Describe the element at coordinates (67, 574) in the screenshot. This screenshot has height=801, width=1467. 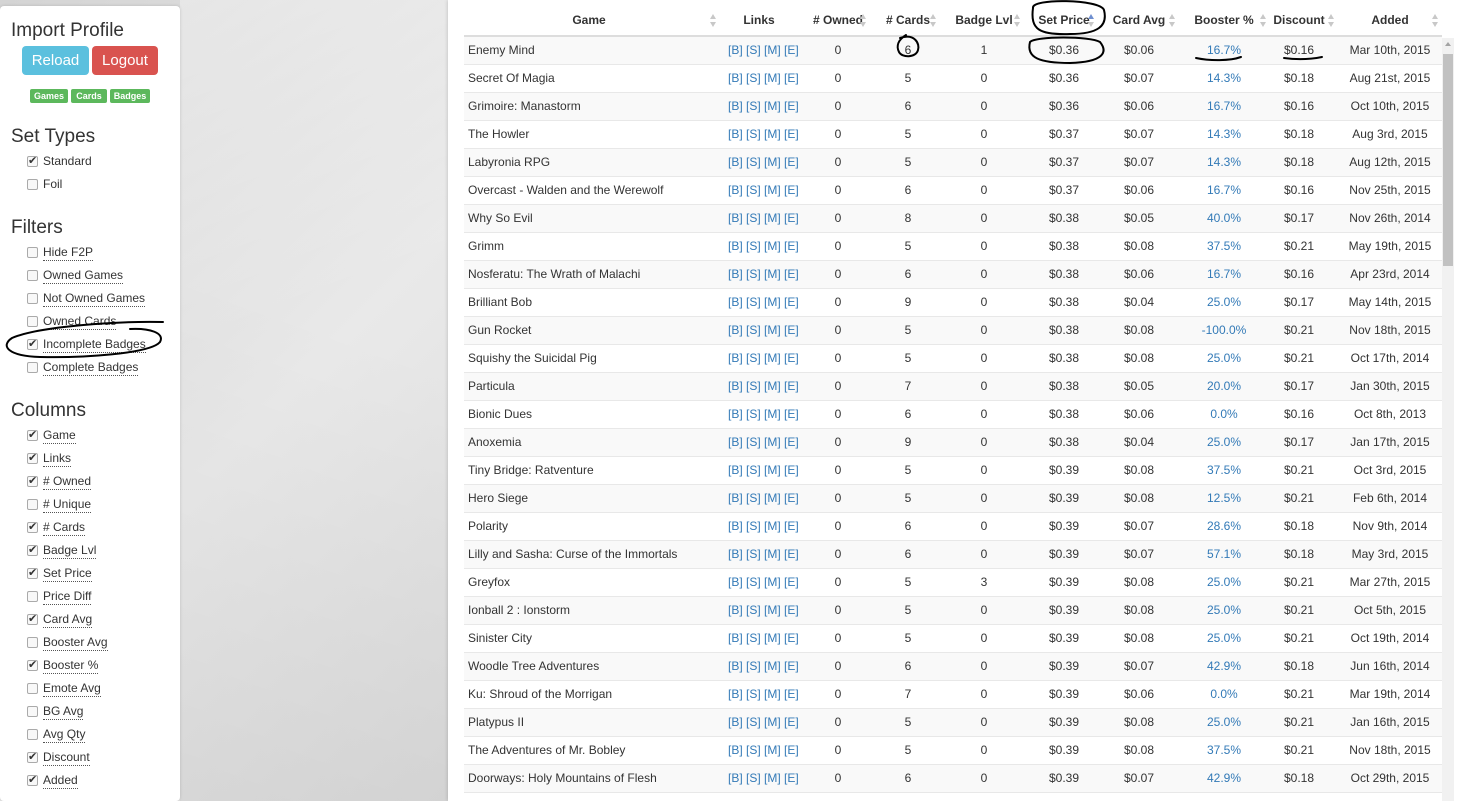
I see `column-label: Set Price` at that location.